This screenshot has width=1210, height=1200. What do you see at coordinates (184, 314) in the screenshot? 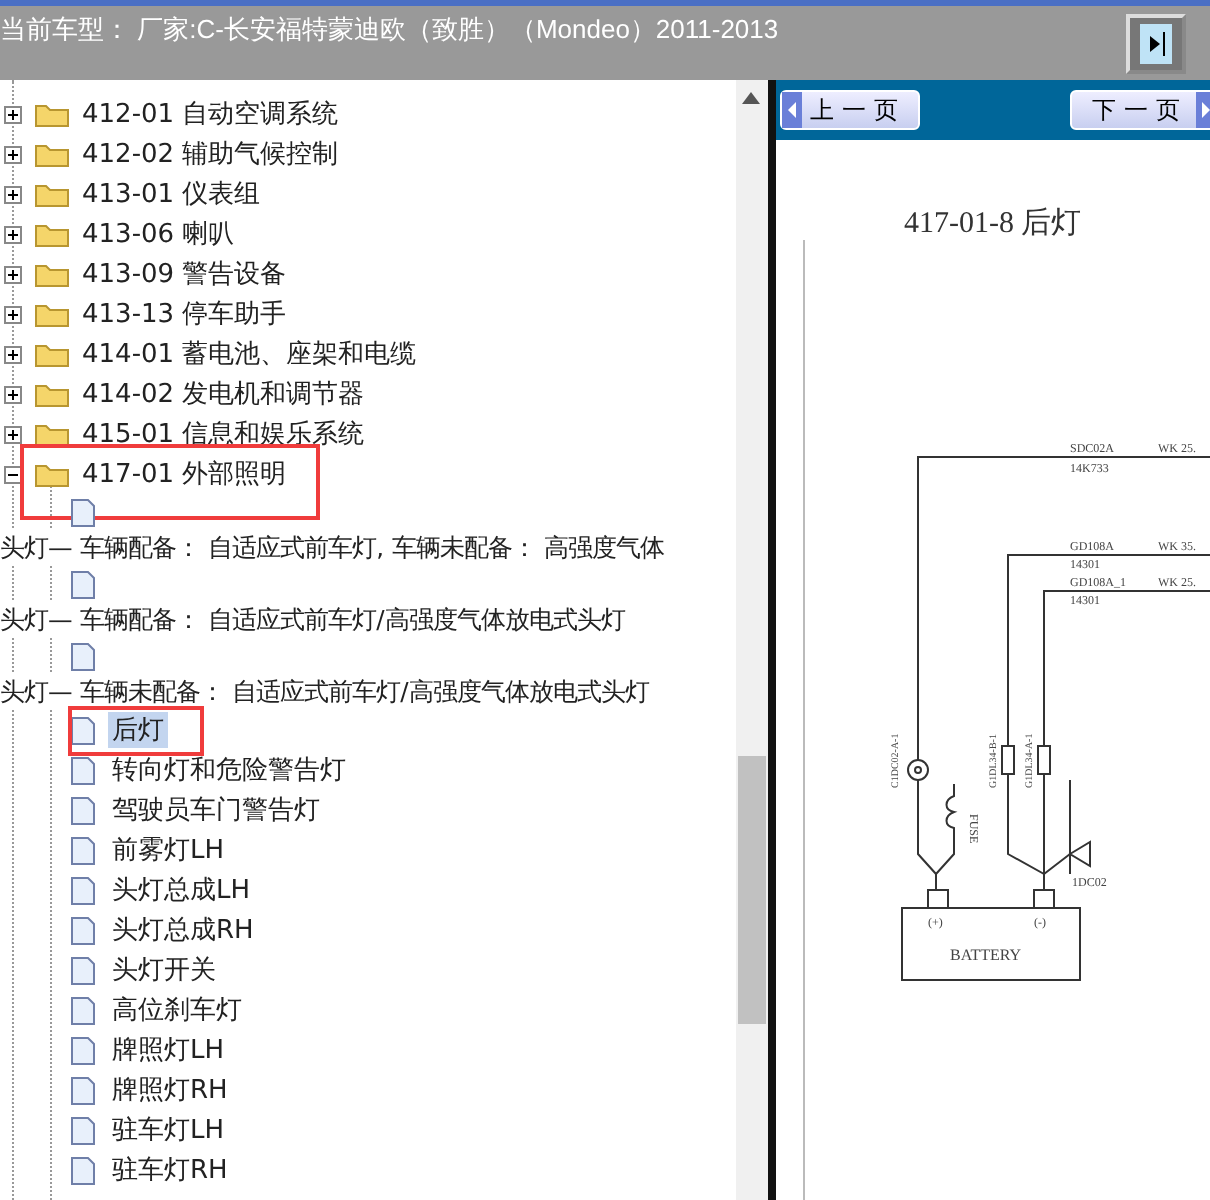
I see `tree-item: 413-13 停车助手` at bounding box center [184, 314].